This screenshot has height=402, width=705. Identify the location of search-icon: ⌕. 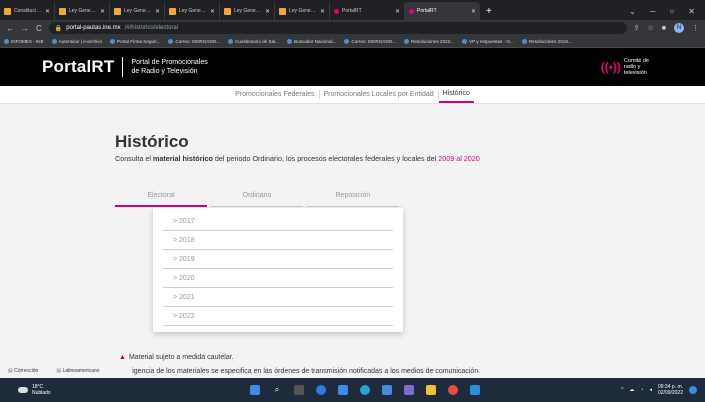
(277, 390).